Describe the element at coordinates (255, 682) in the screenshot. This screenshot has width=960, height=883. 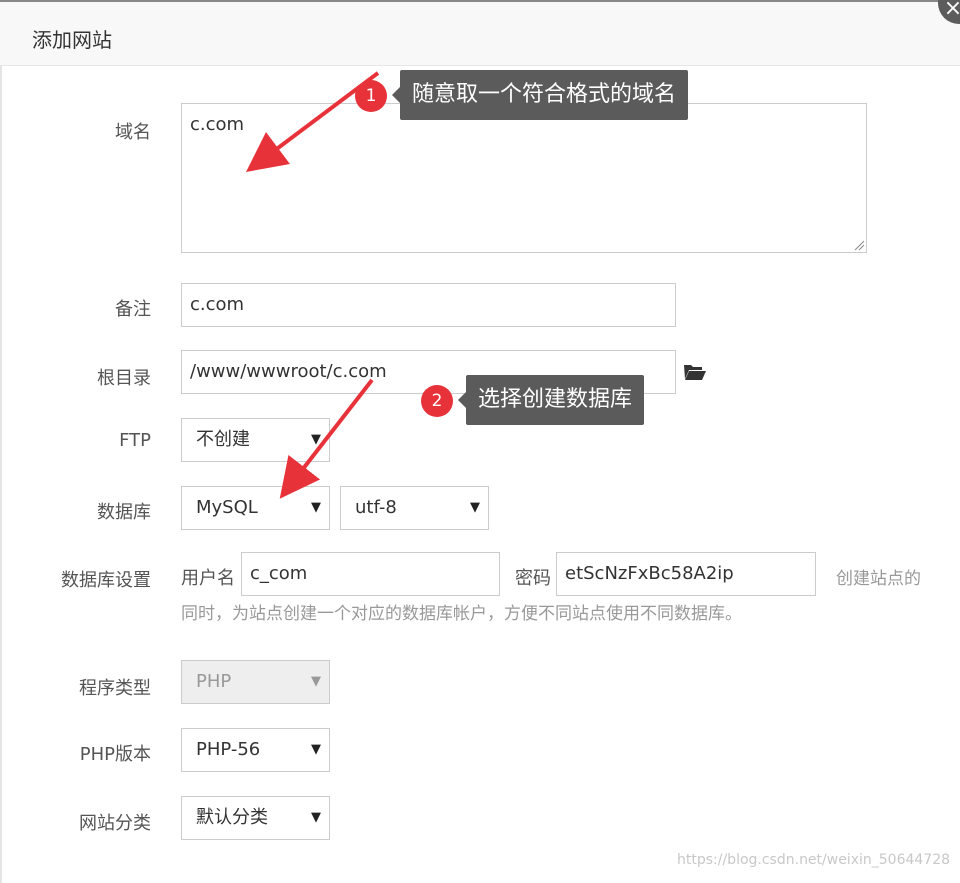
I see `program-type-select: PHP ▼` at that location.